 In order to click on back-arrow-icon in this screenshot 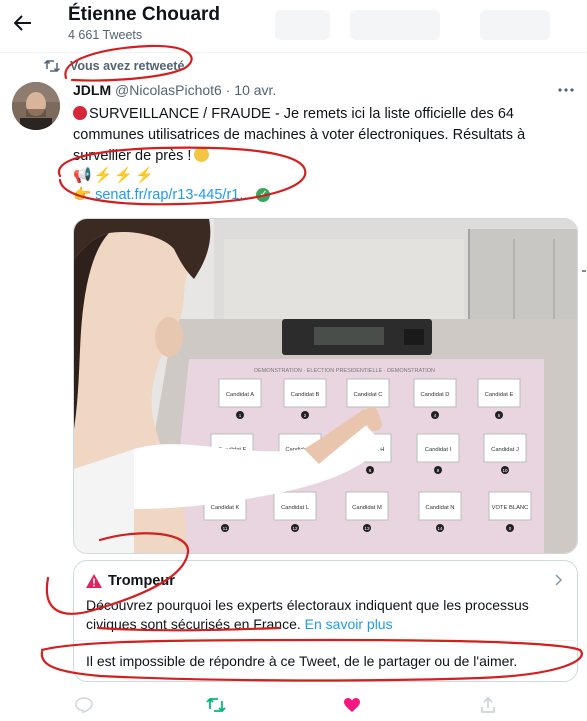, I will do `click(22, 23)`.